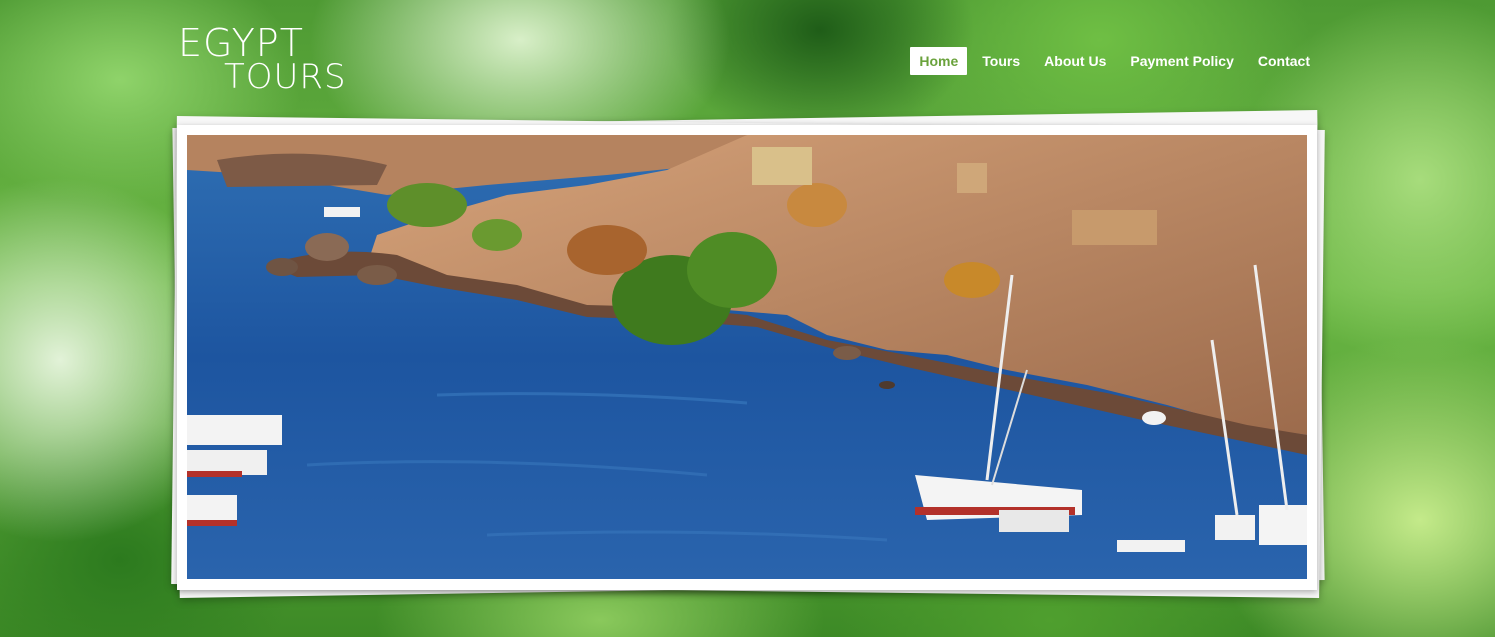 The height and width of the screenshot is (637, 1495). Describe the element at coordinates (1182, 61) in the screenshot. I see `nav-payment-policy: Payment Policy` at that location.